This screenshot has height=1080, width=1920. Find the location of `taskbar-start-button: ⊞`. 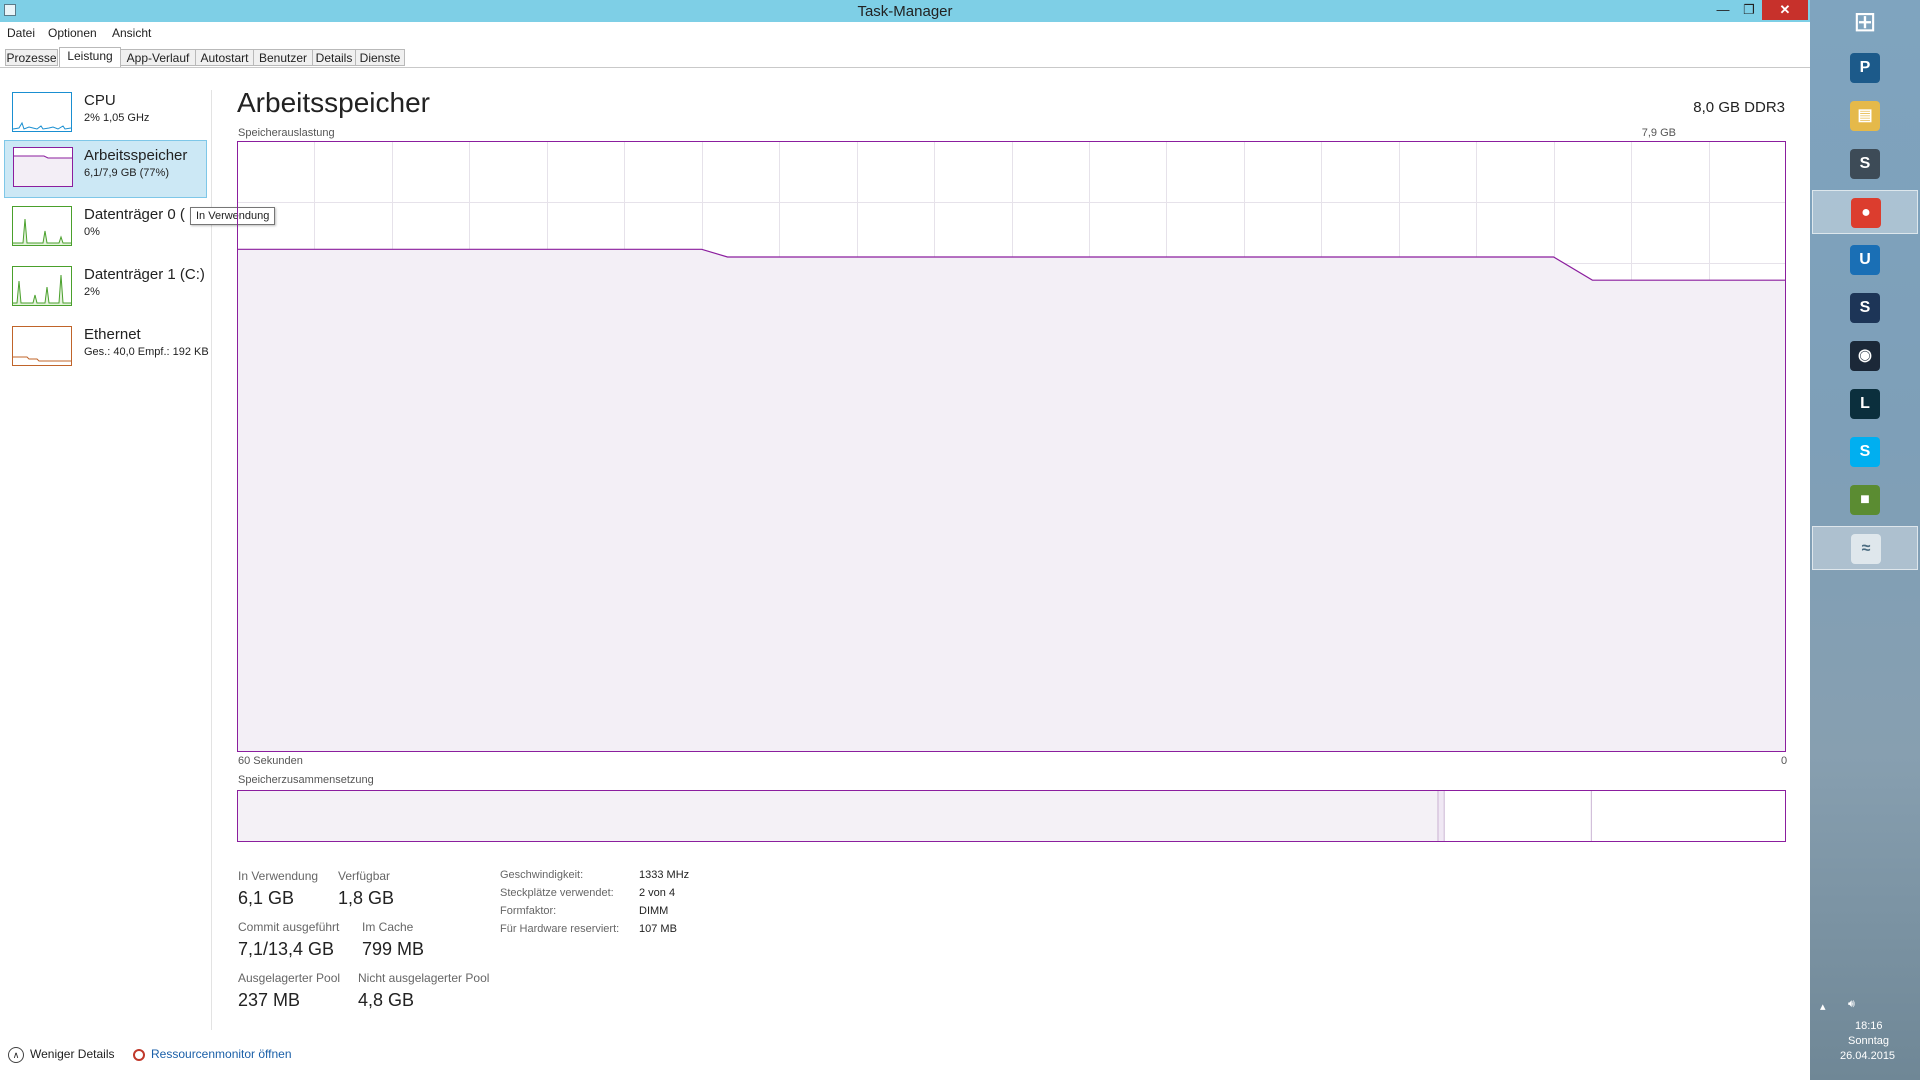

taskbar-start-button: ⊞ is located at coordinates (1865, 22).